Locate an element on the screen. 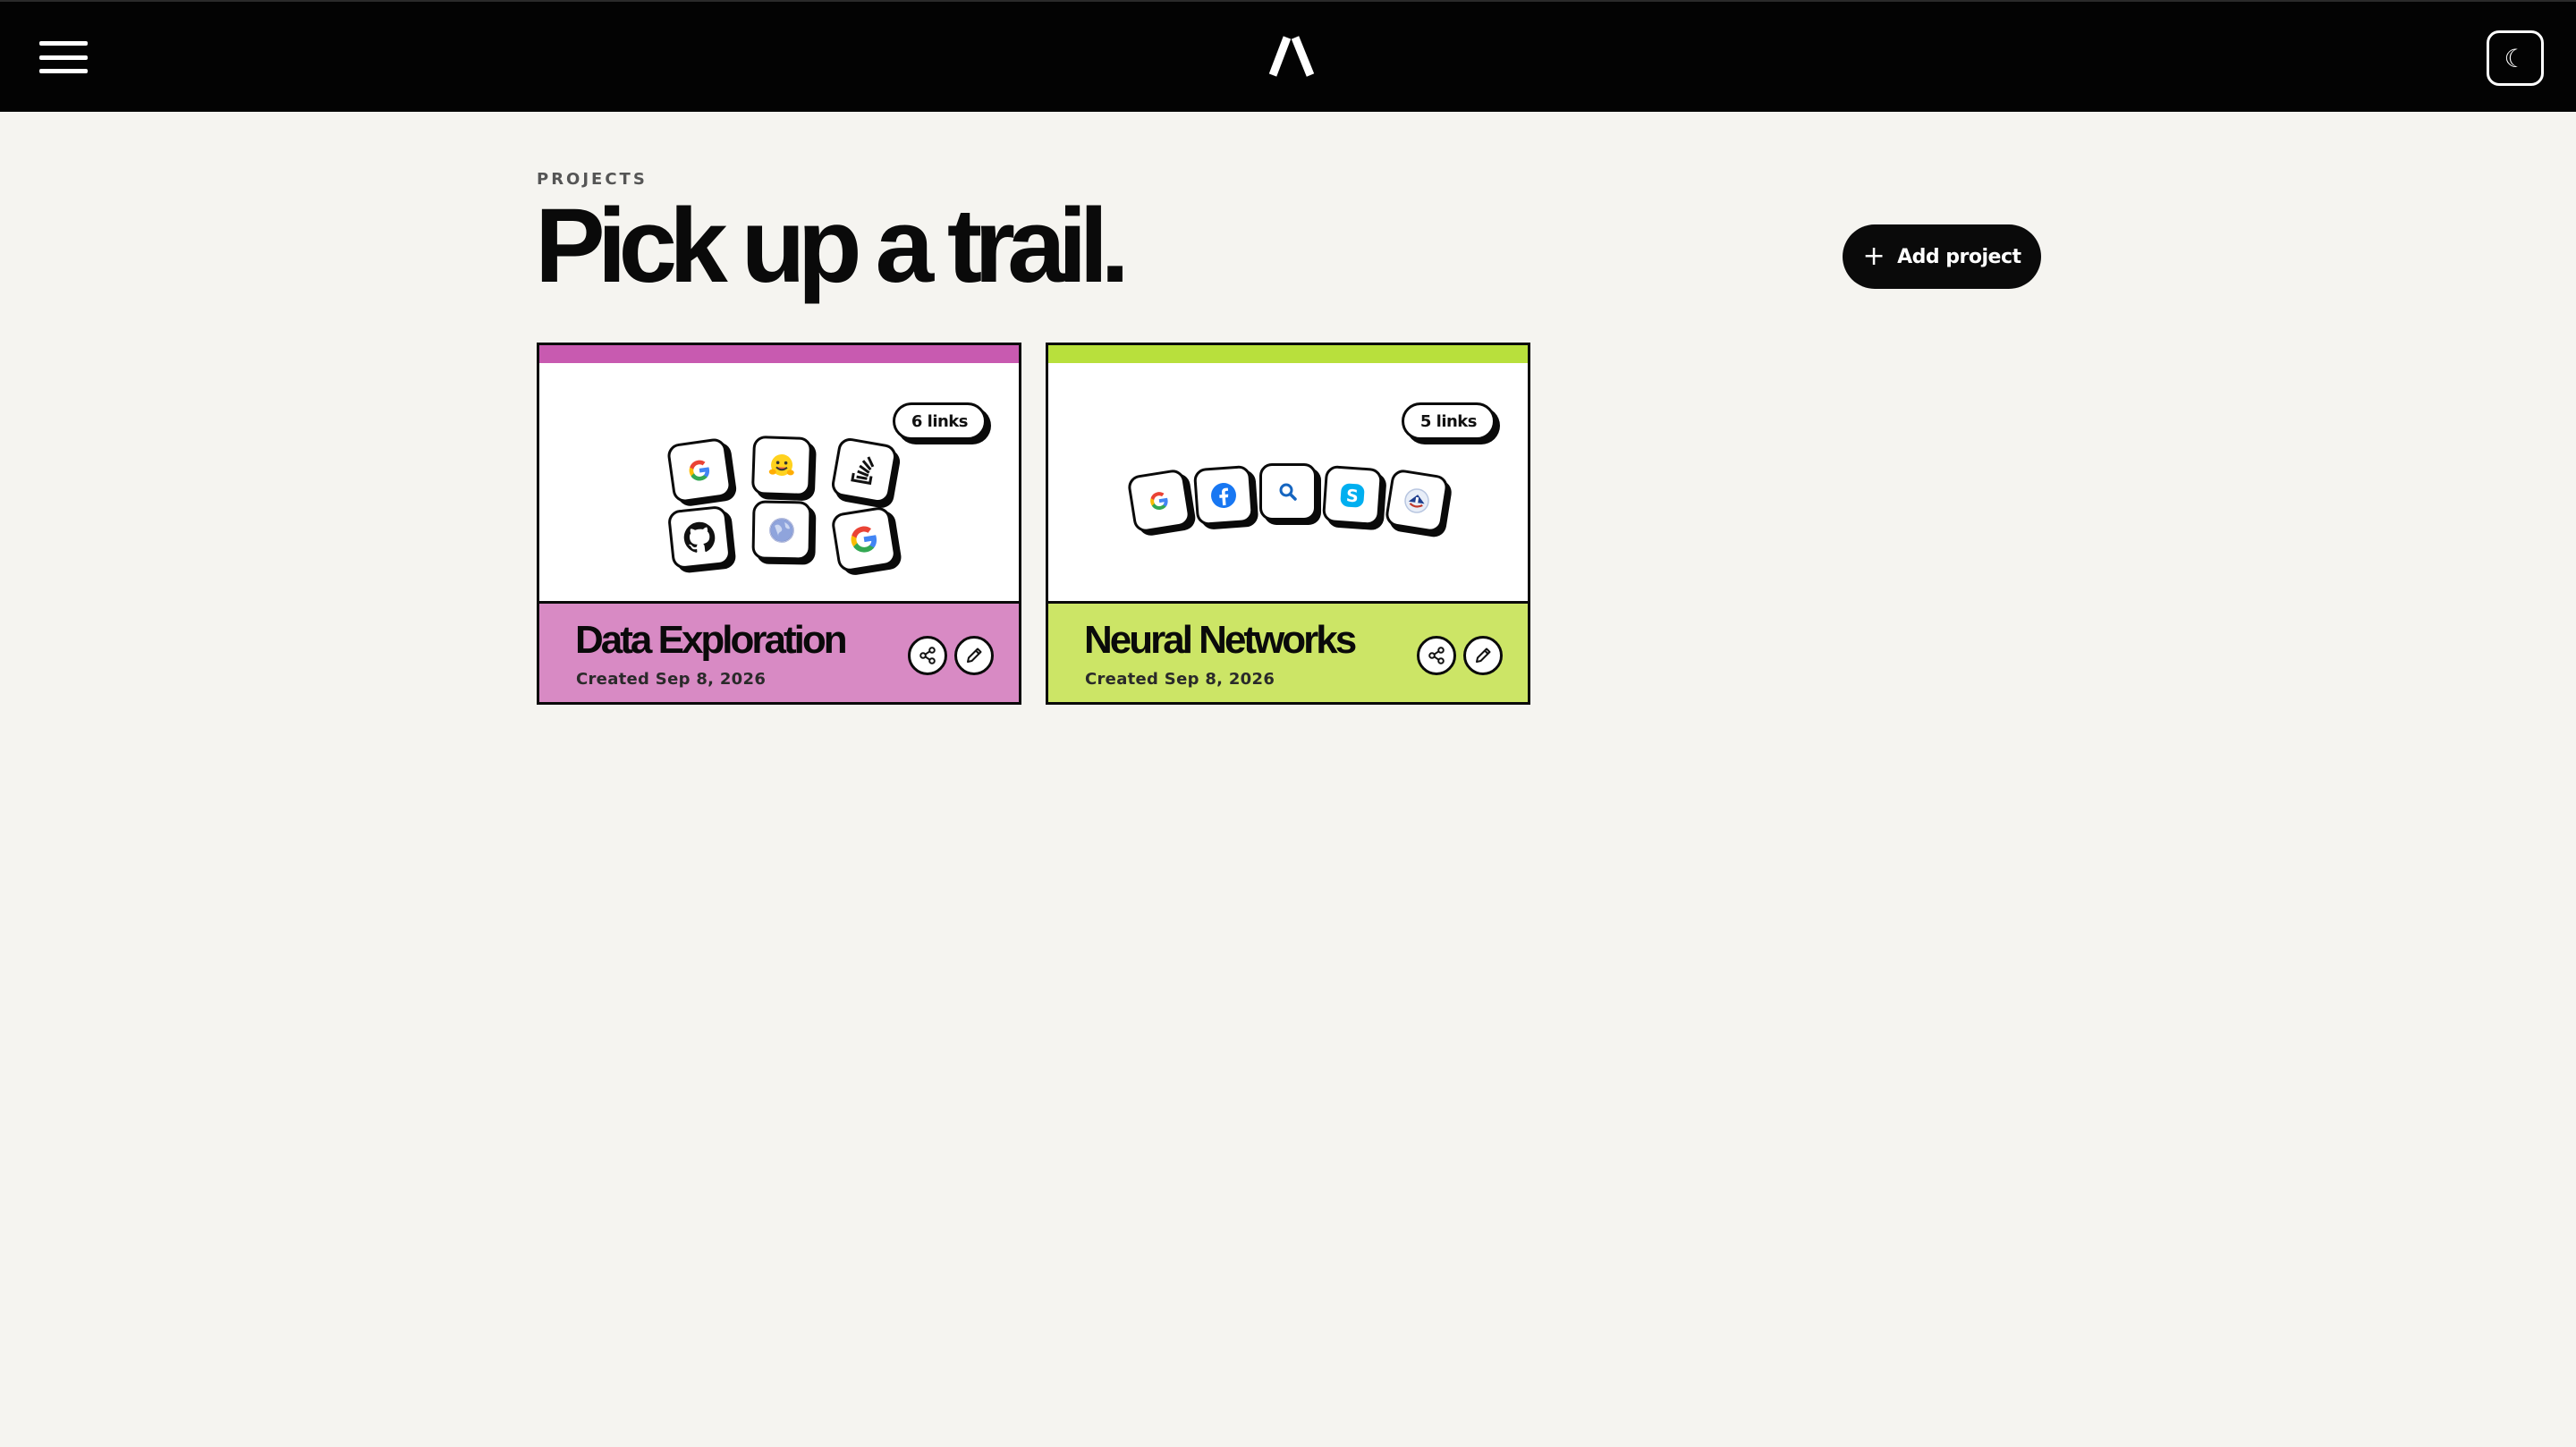 Image resolution: width=2576 pixels, height=1447 pixels. section-eyebrow: PROJECTS is located at coordinates (592, 179).